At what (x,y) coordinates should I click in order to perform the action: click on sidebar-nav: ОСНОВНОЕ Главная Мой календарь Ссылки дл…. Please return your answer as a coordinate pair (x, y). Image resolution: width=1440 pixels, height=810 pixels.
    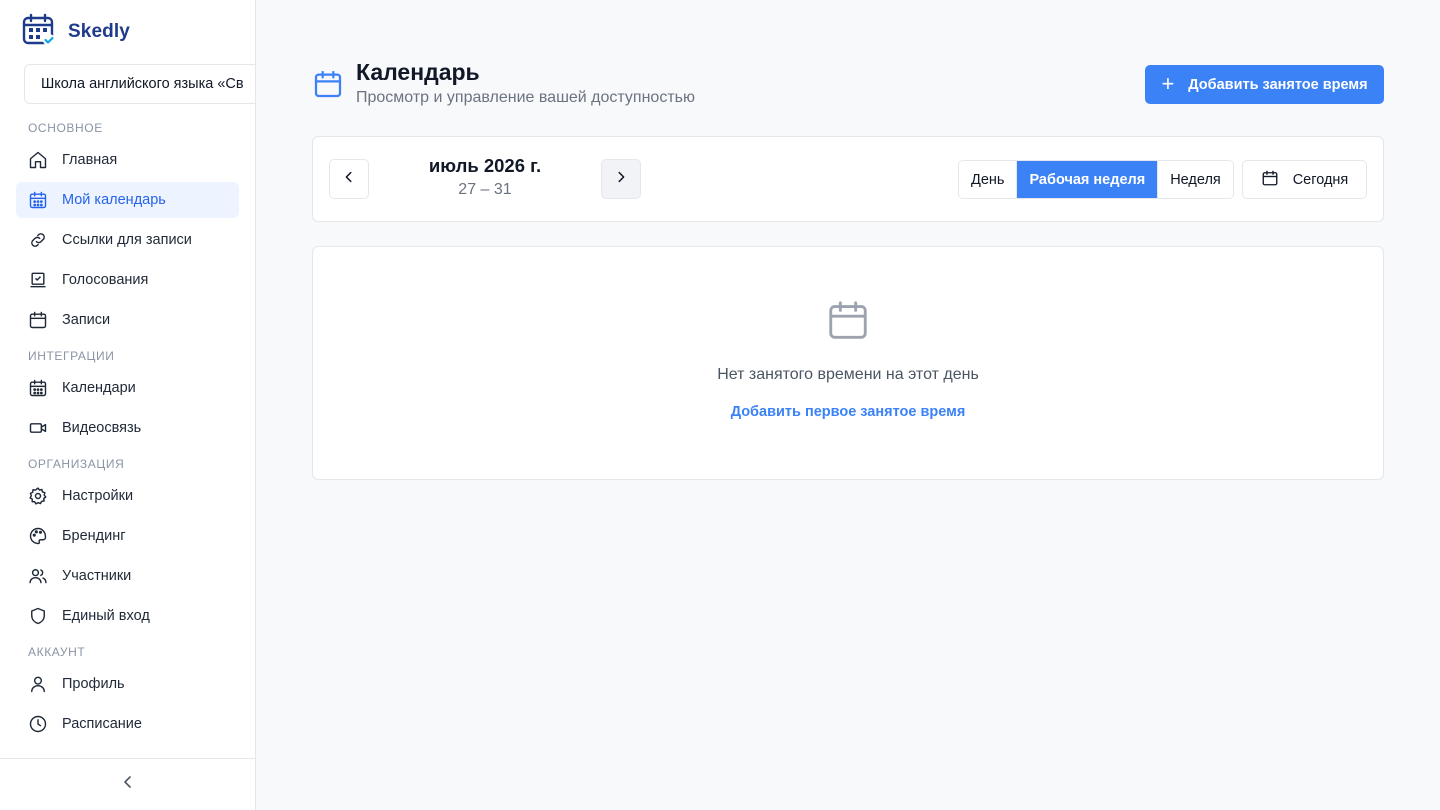
    Looking at the image, I should click on (127, 430).